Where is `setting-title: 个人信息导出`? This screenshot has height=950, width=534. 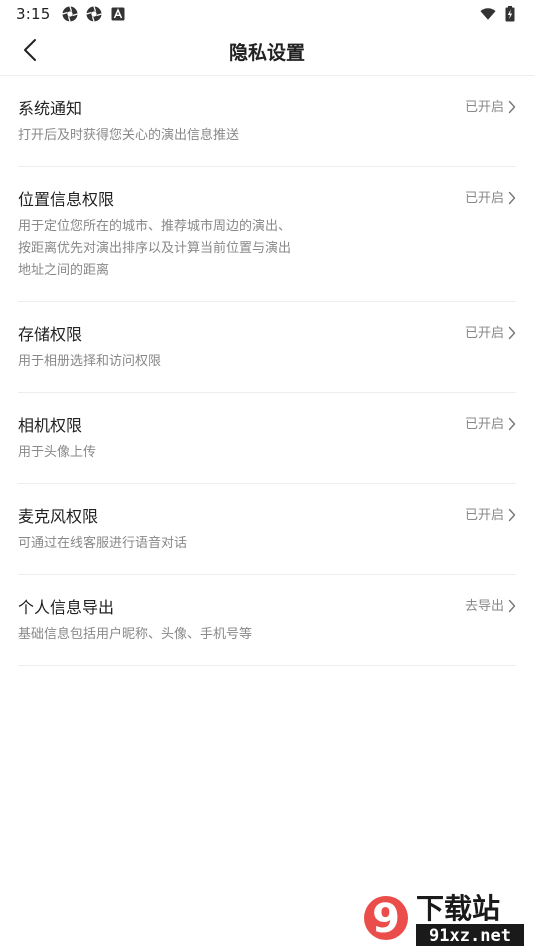
setting-title: 个人信息导出 is located at coordinates (66, 607).